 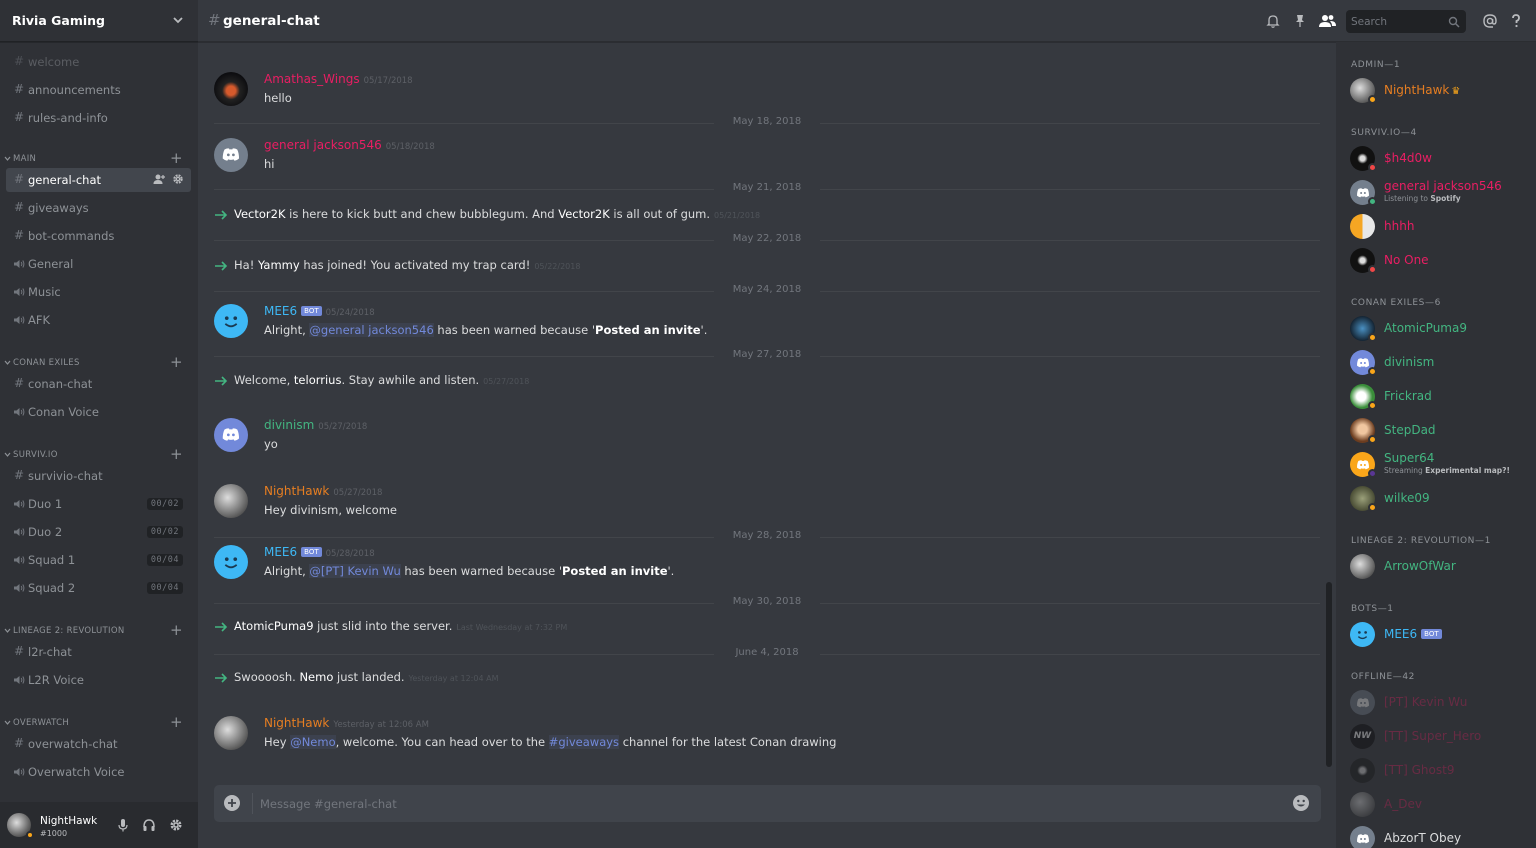 I want to click on microphone-icon, so click(x=123, y=825).